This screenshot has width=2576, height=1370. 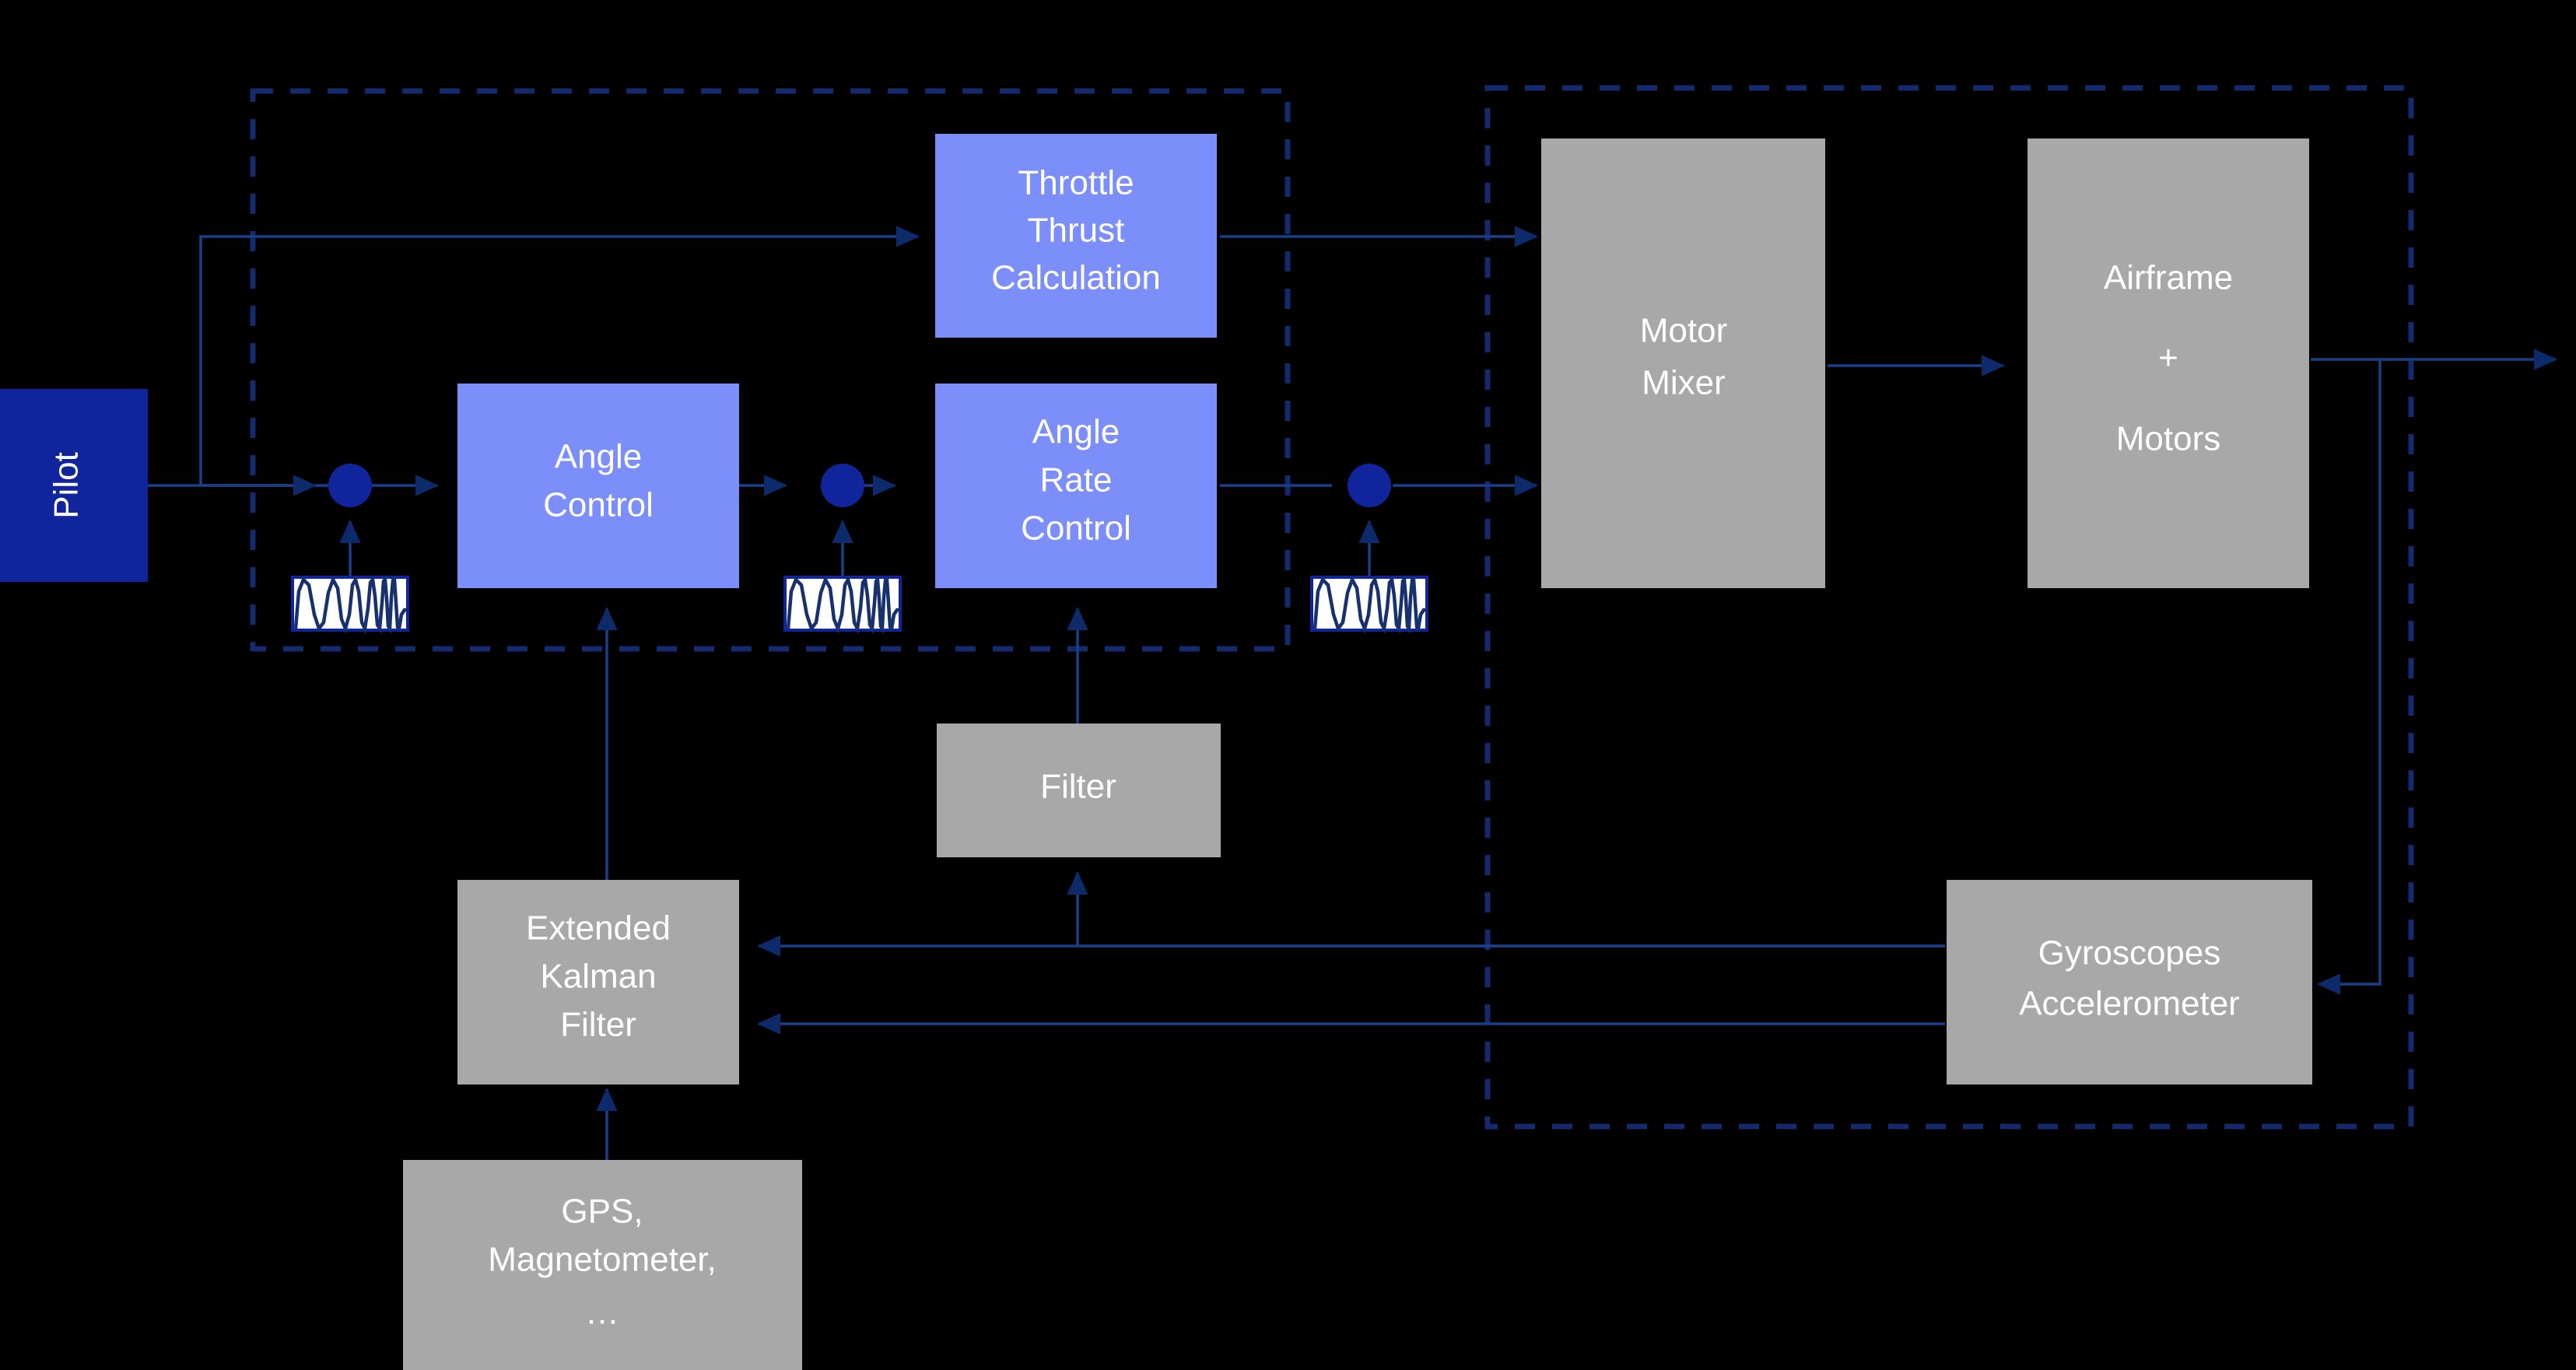 I want to click on block-angle-rate-control: Angle Rate Control, so click(x=1076, y=486).